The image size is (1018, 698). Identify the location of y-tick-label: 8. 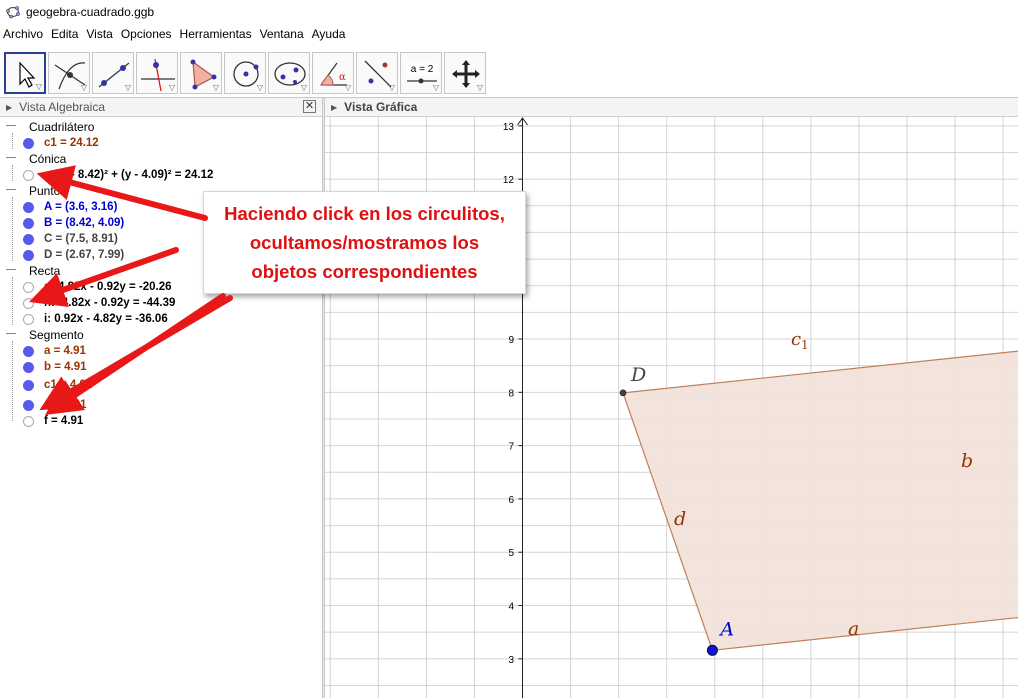
(511, 393).